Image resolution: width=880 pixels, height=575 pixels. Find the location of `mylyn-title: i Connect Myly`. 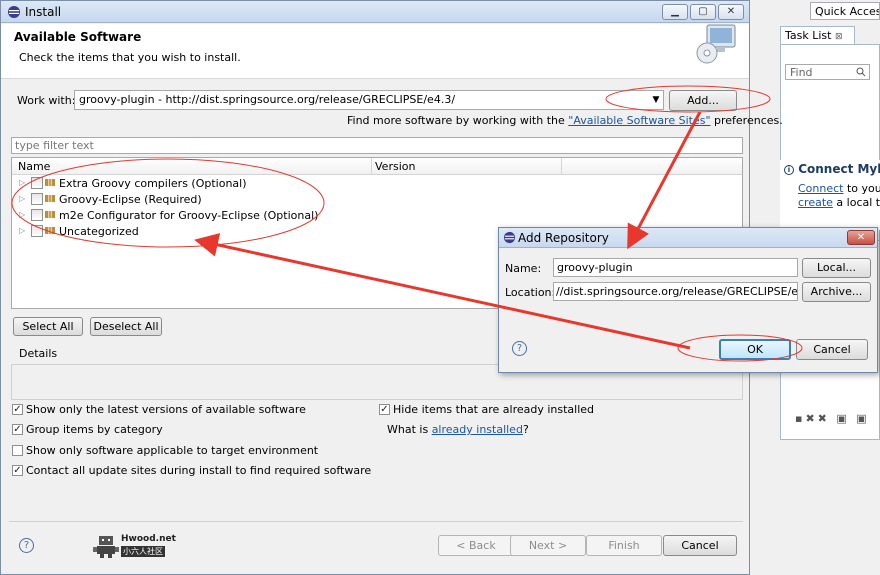

mylyn-title: i Connect Myly is located at coordinates (832, 169).